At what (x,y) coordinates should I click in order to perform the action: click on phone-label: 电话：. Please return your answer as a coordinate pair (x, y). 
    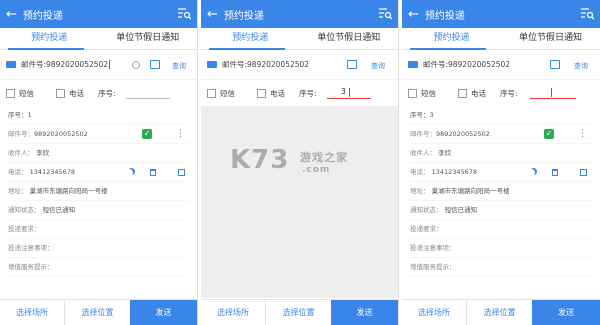
    Looking at the image, I should click on (420, 172).